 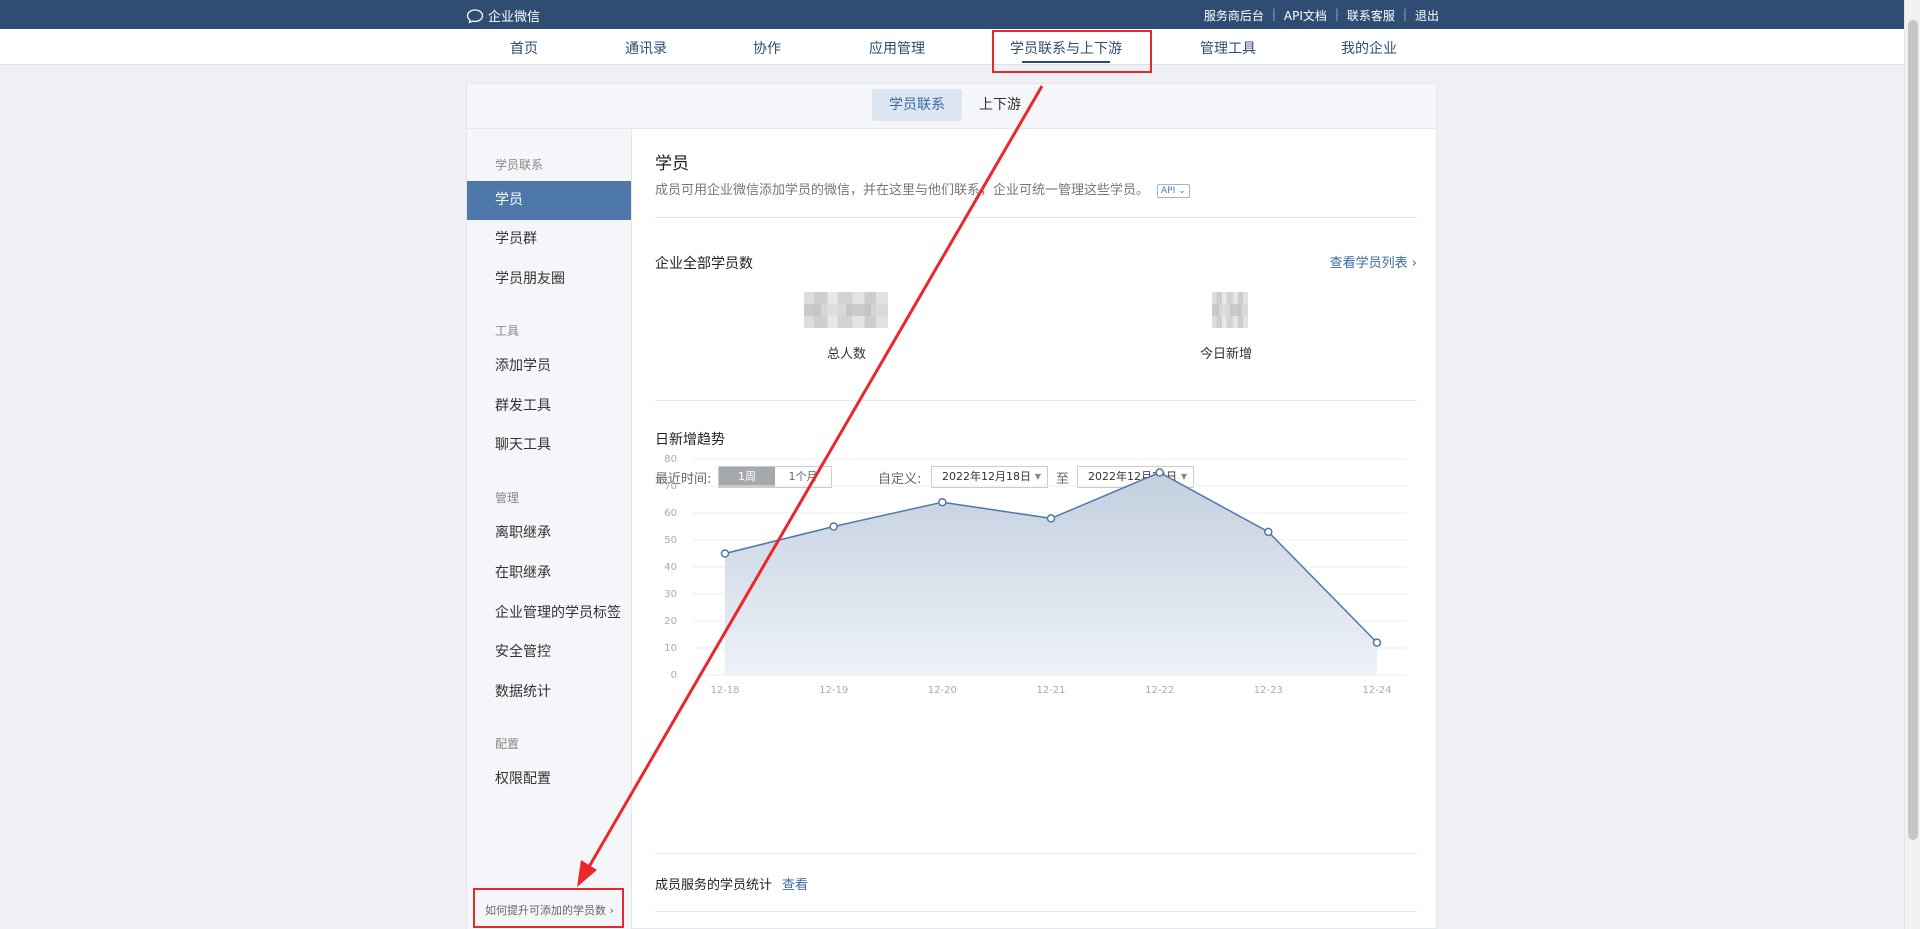 What do you see at coordinates (1000, 105) in the screenshot?
I see `subtab-upstream-downstream: 上下游` at bounding box center [1000, 105].